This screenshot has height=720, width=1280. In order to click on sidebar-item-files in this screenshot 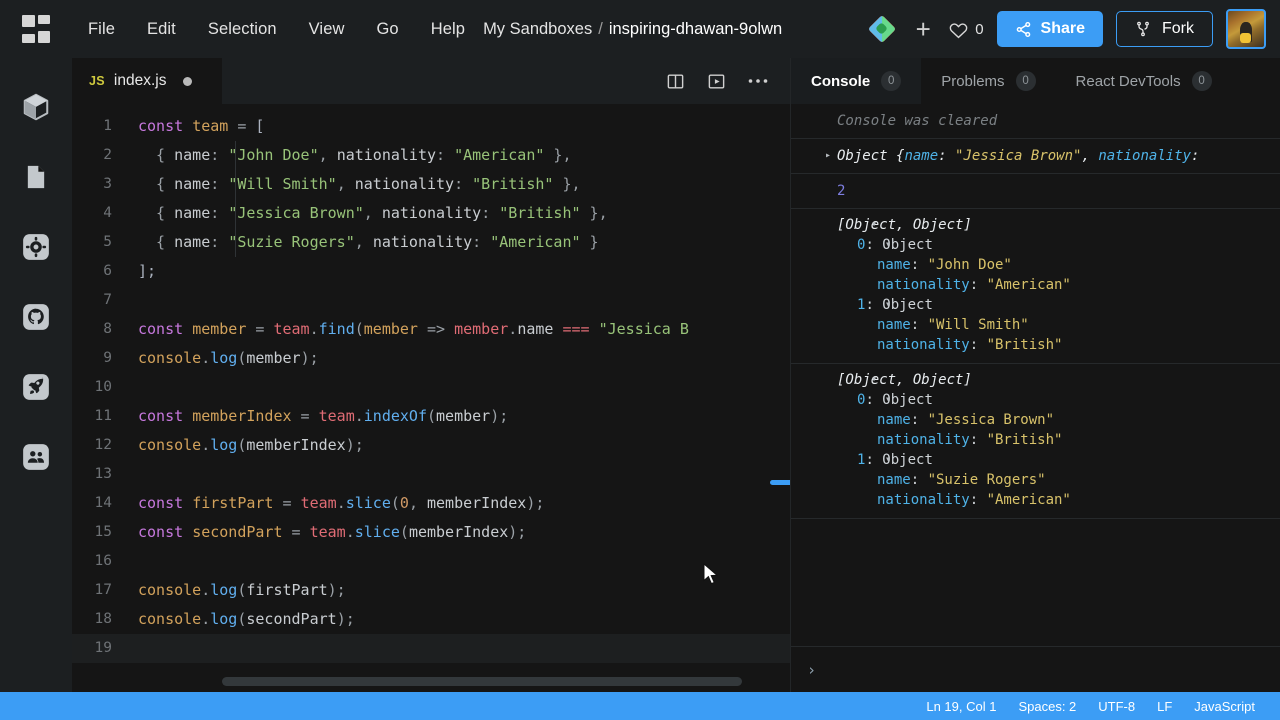, I will do `click(36, 177)`.